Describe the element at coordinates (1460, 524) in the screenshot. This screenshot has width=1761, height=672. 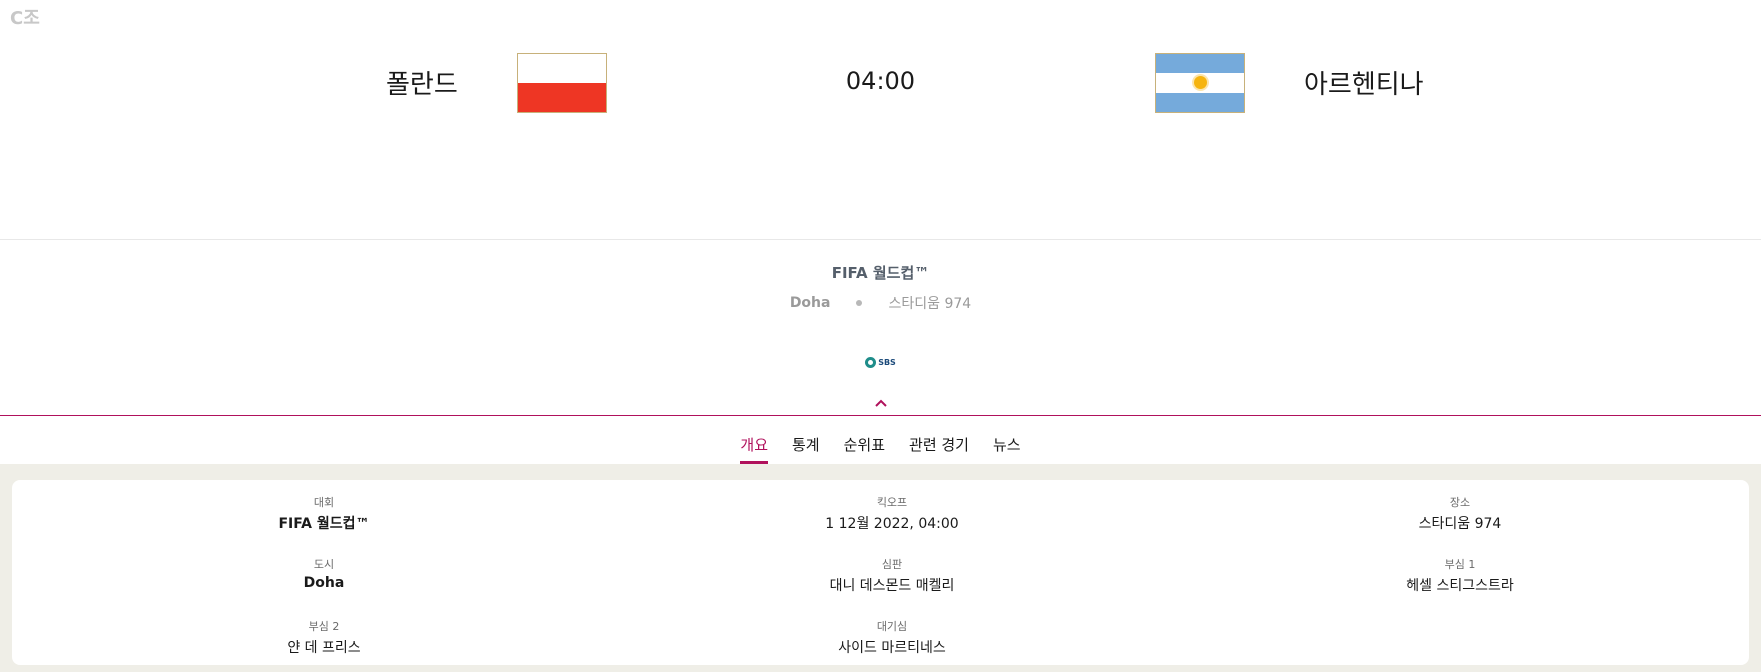
I see `detail-value: 스타디움 974` at that location.